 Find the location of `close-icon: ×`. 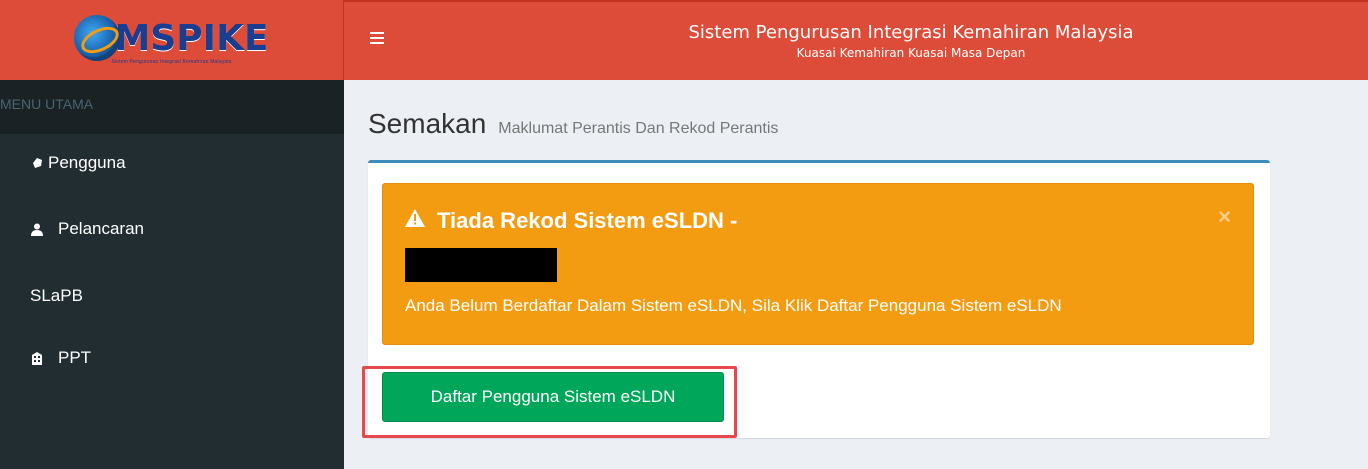

close-icon: × is located at coordinates (1224, 217).